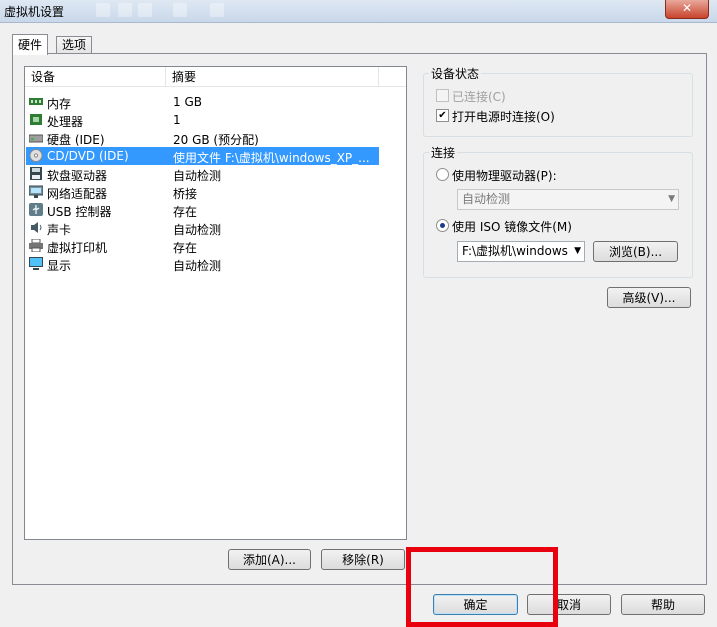  Describe the element at coordinates (442, 174) in the screenshot. I see `physical-drive-radio` at that location.